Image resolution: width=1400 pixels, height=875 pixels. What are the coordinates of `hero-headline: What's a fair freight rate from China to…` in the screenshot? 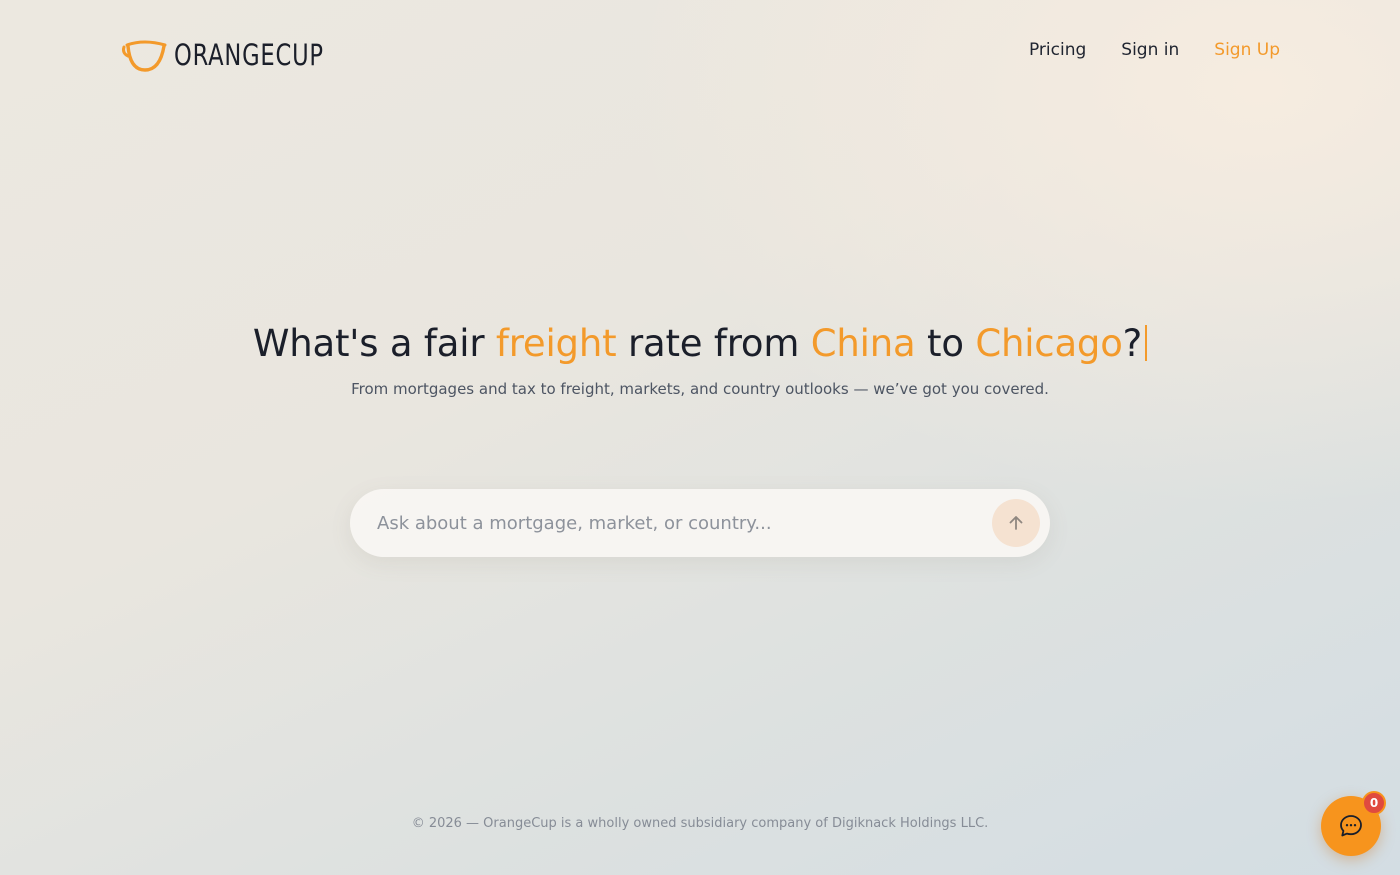 It's located at (700, 343).